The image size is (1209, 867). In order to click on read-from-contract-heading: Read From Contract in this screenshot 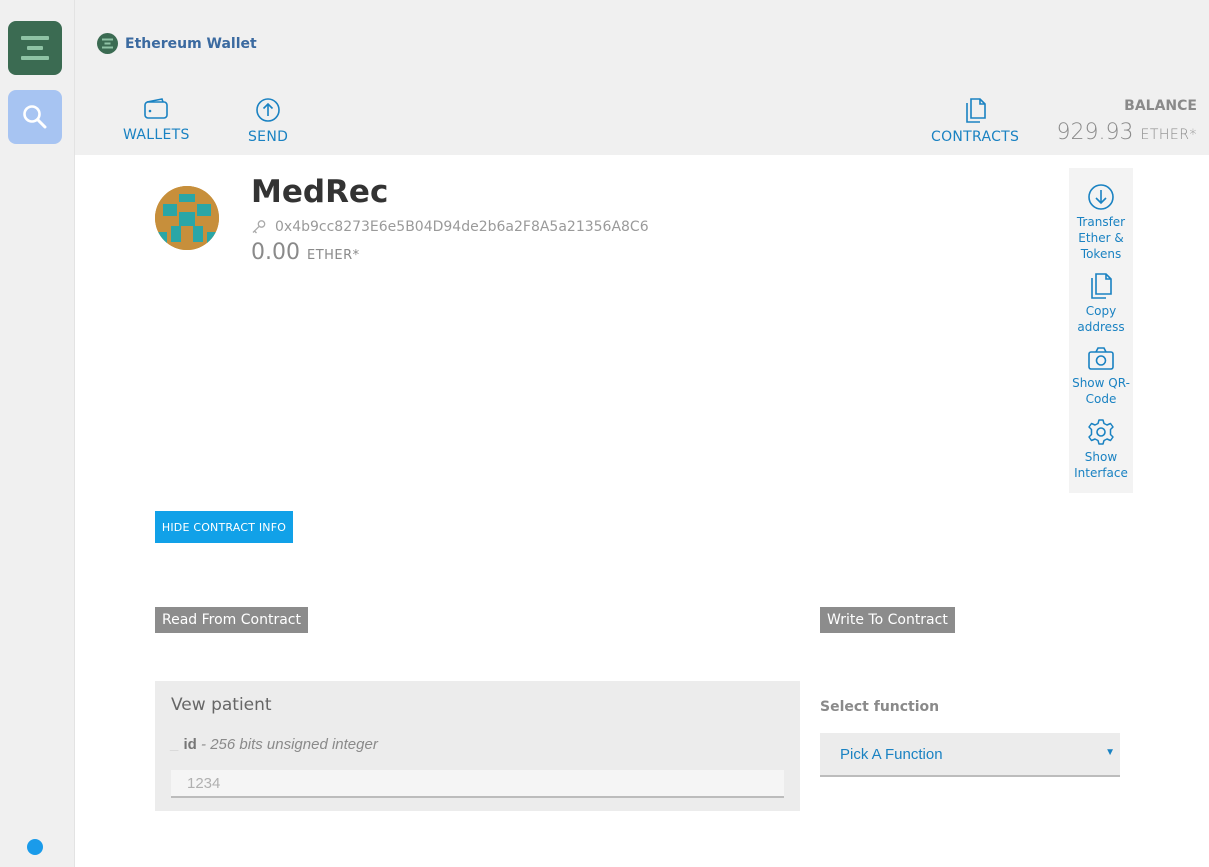, I will do `click(231, 620)`.